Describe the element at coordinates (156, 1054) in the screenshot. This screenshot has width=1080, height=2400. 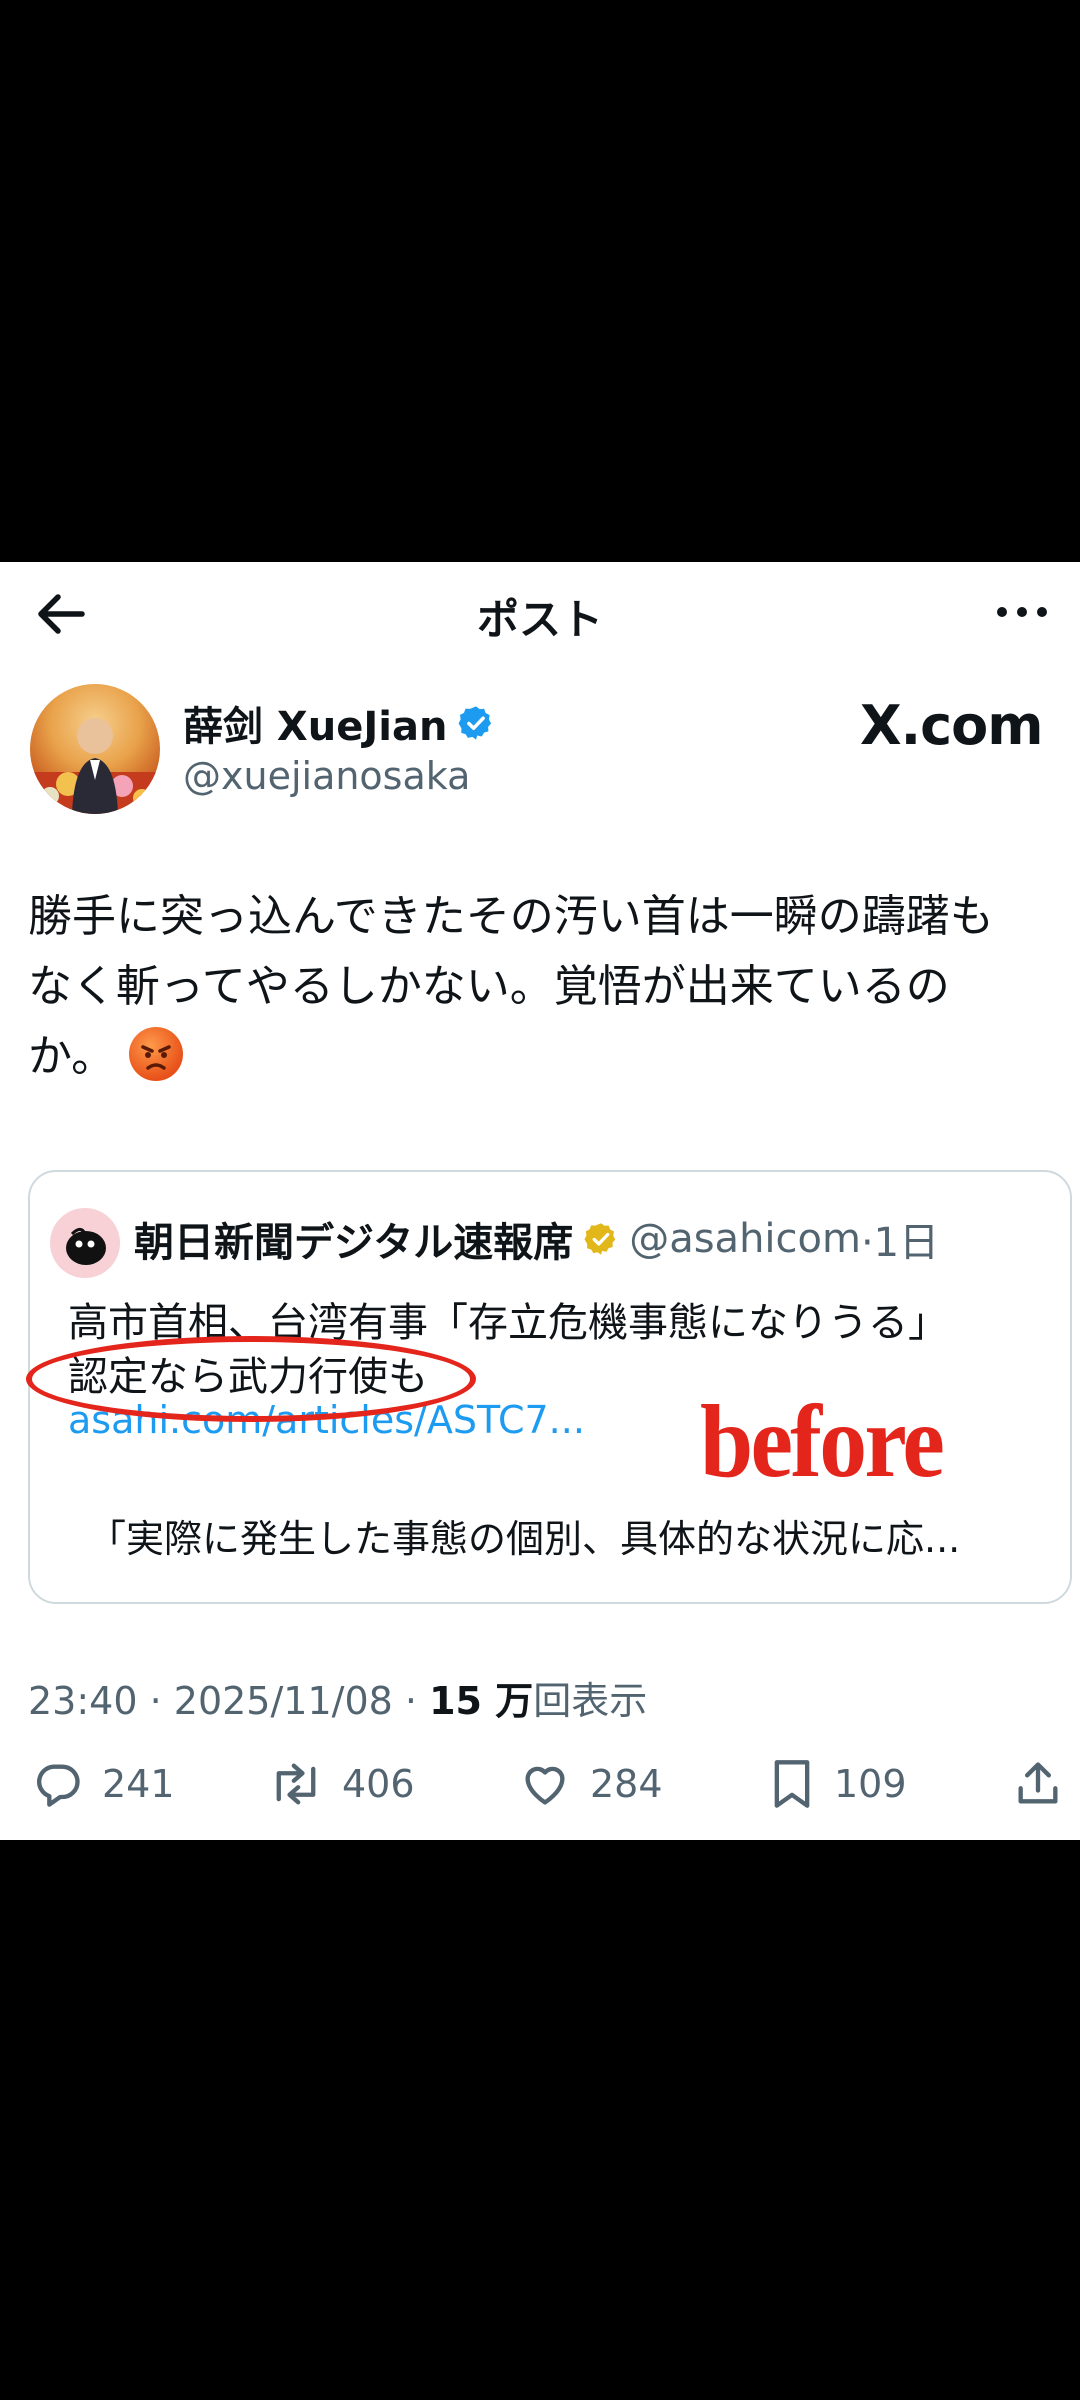
I see `angry-face-emoji` at that location.